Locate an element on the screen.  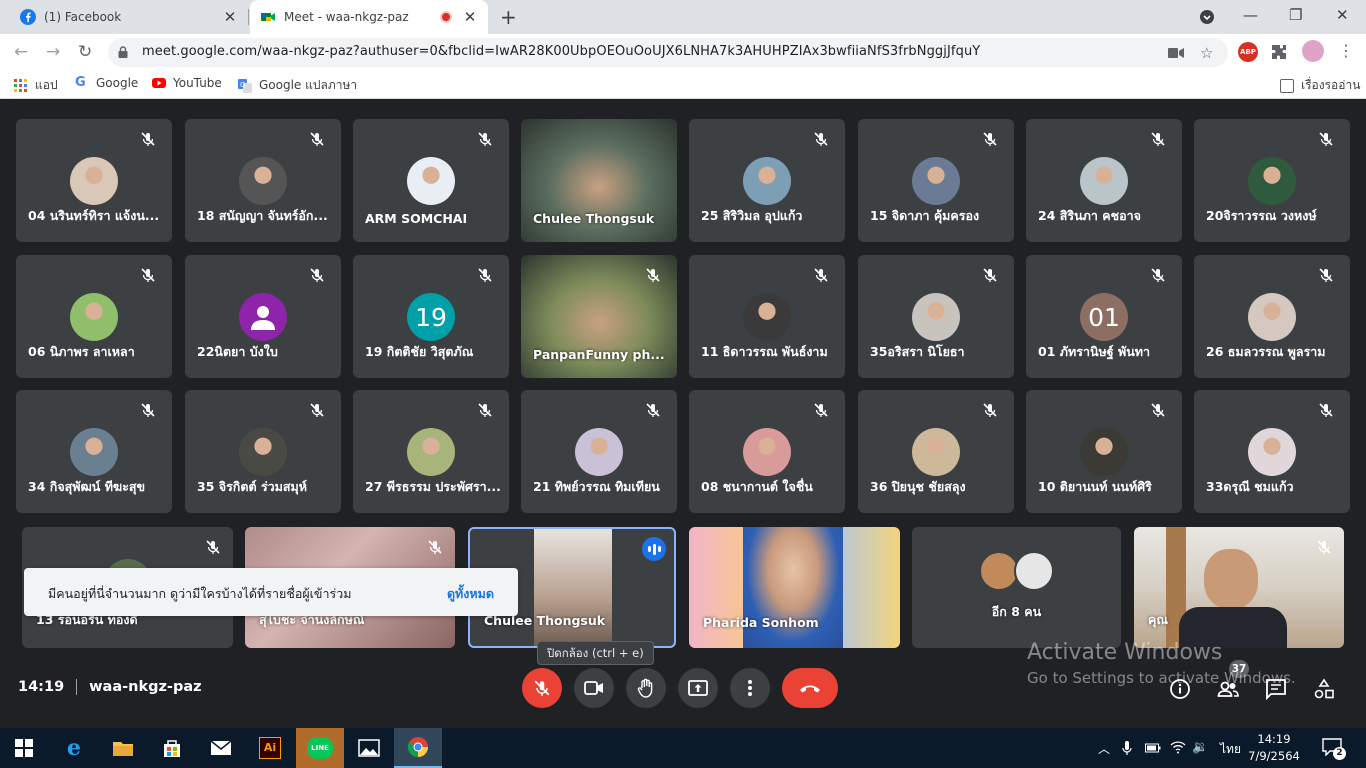
participant-name: 21 ทิพย์วรรณ ทิมเทียน is located at coordinates (596, 486).